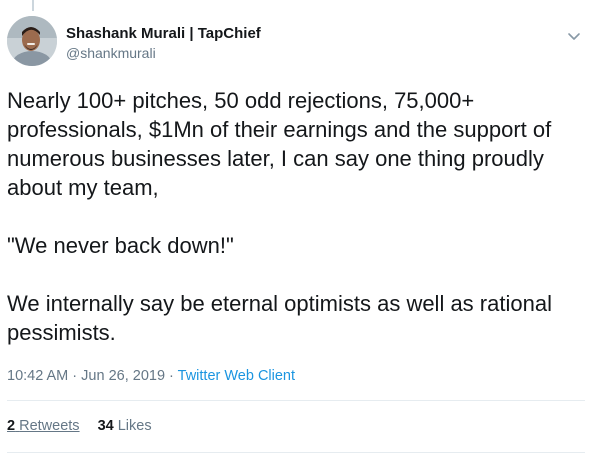  Describe the element at coordinates (123, 376) in the screenshot. I see `tweet-date: Jun 26, 2019` at that location.